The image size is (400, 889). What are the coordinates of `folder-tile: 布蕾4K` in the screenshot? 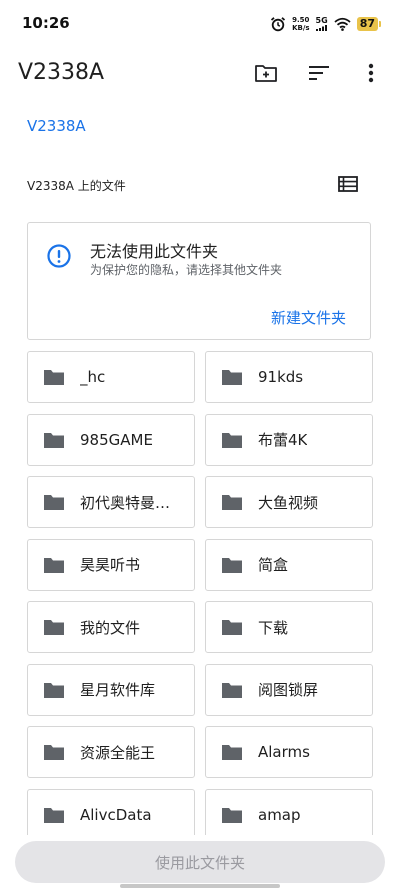 It's located at (289, 439).